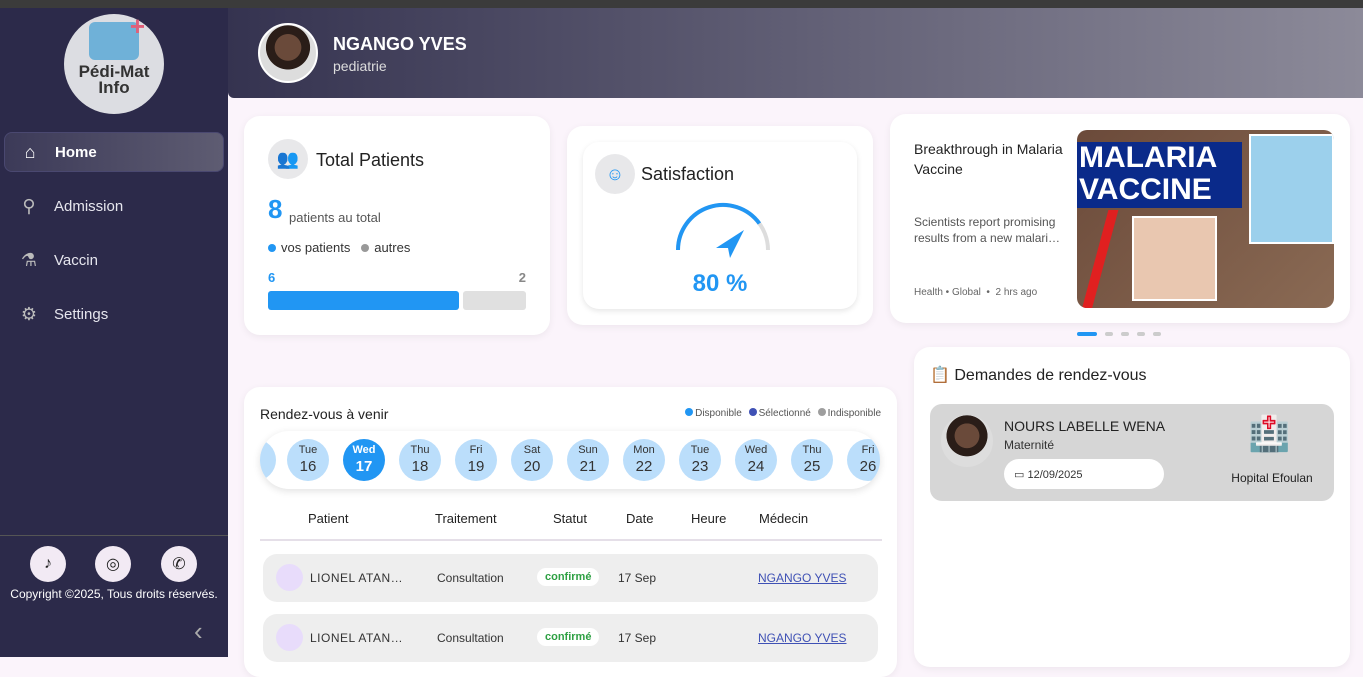 Image resolution: width=1363 pixels, height=677 pixels. I want to click on requests-header: 📋 Demandes de rendez-vous, so click(1038, 375).